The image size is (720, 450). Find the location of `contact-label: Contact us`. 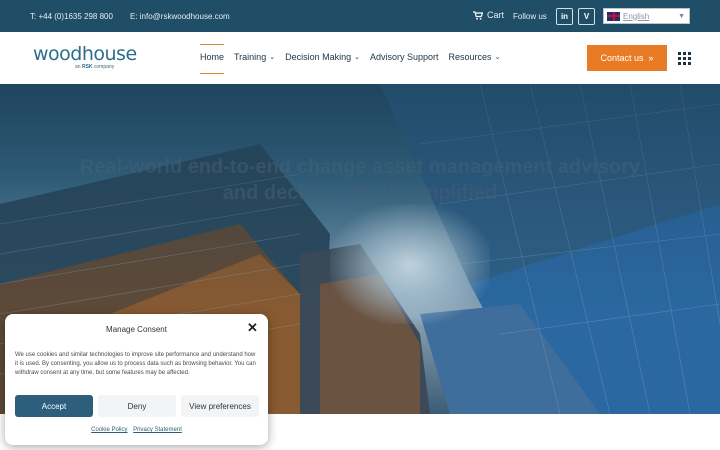

contact-label: Contact us is located at coordinates (622, 58).